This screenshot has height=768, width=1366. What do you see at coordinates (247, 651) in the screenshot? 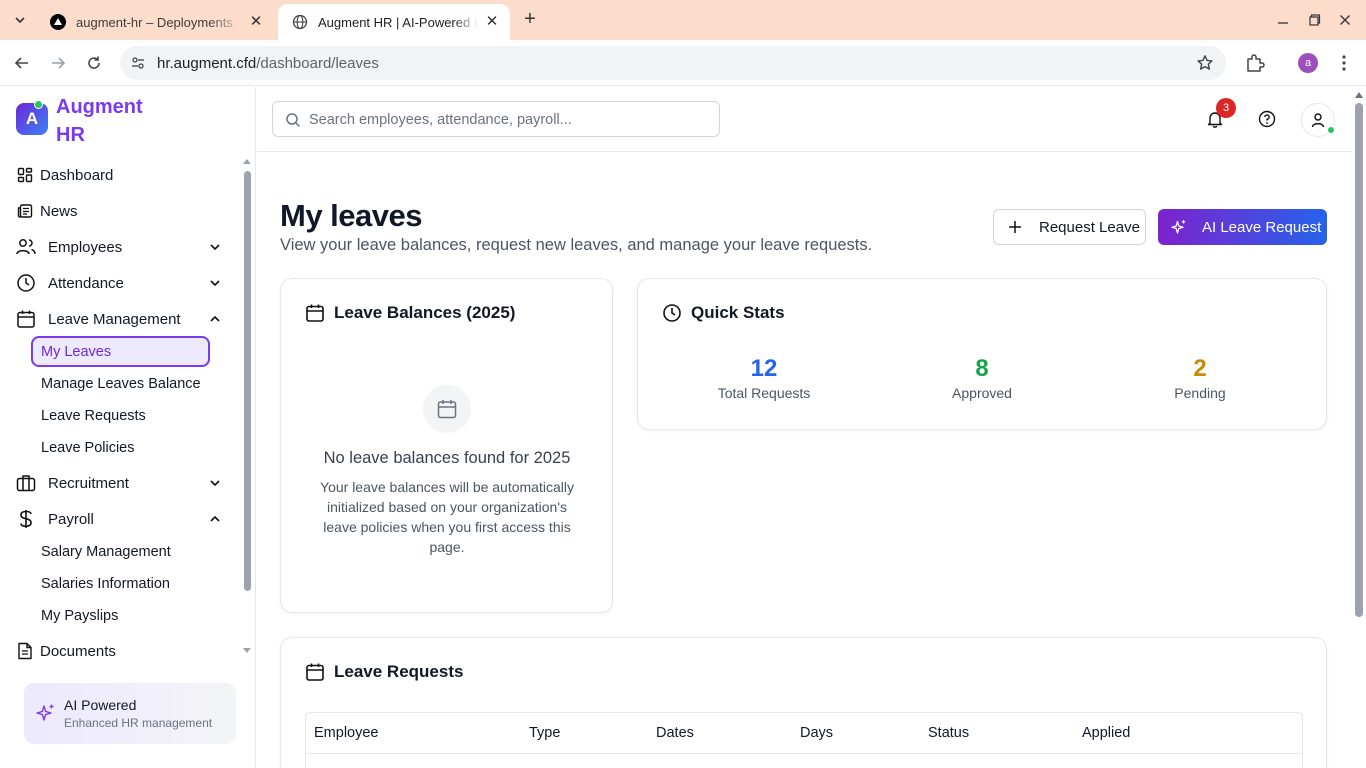
I see `scroll-down-arrow-icon` at bounding box center [247, 651].